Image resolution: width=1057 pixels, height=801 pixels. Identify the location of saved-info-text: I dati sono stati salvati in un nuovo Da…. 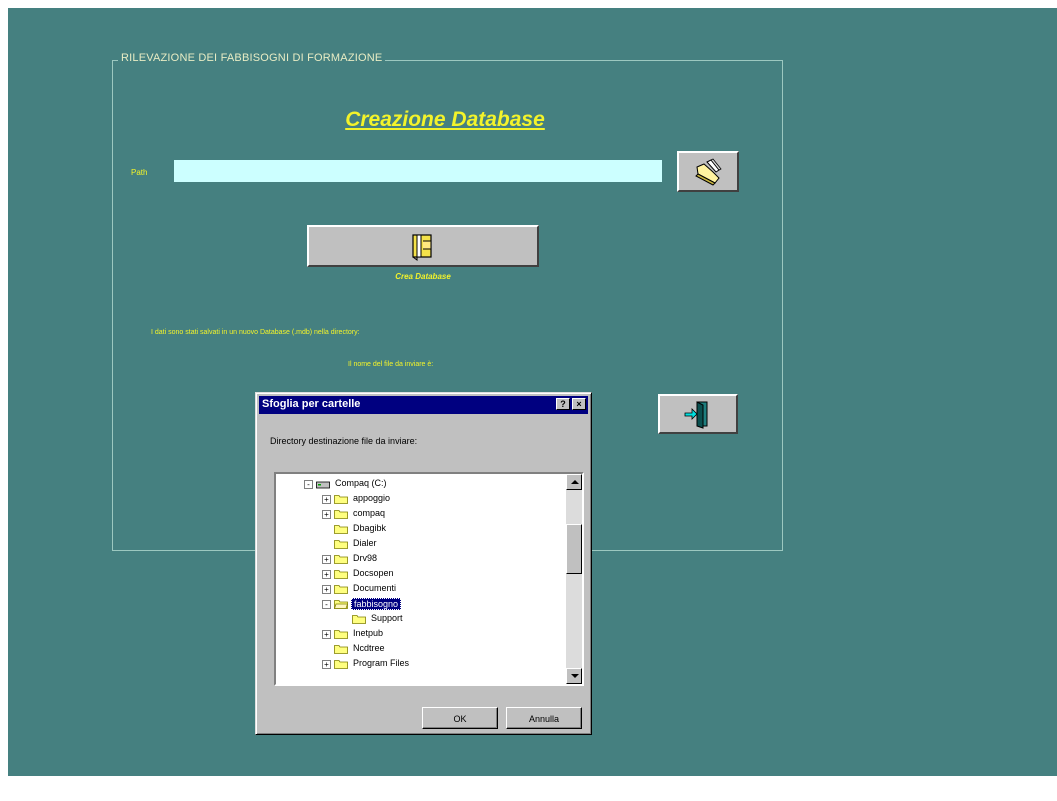
(255, 332).